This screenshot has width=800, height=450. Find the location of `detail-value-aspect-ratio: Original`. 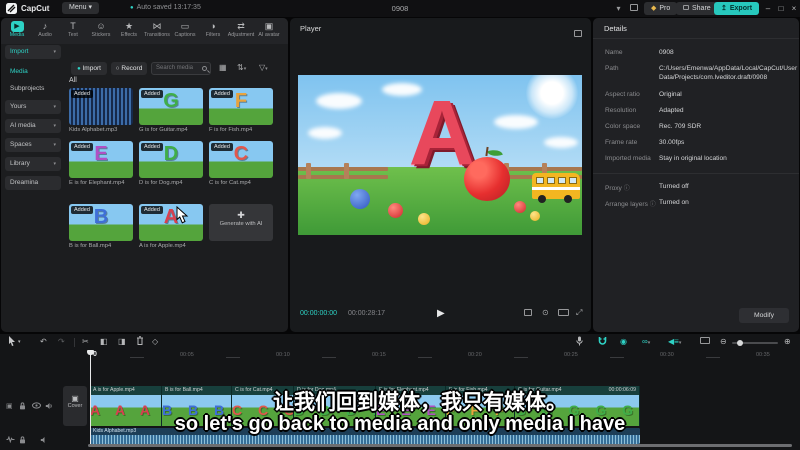

detail-value-aspect-ratio: Original is located at coordinates (670, 94).